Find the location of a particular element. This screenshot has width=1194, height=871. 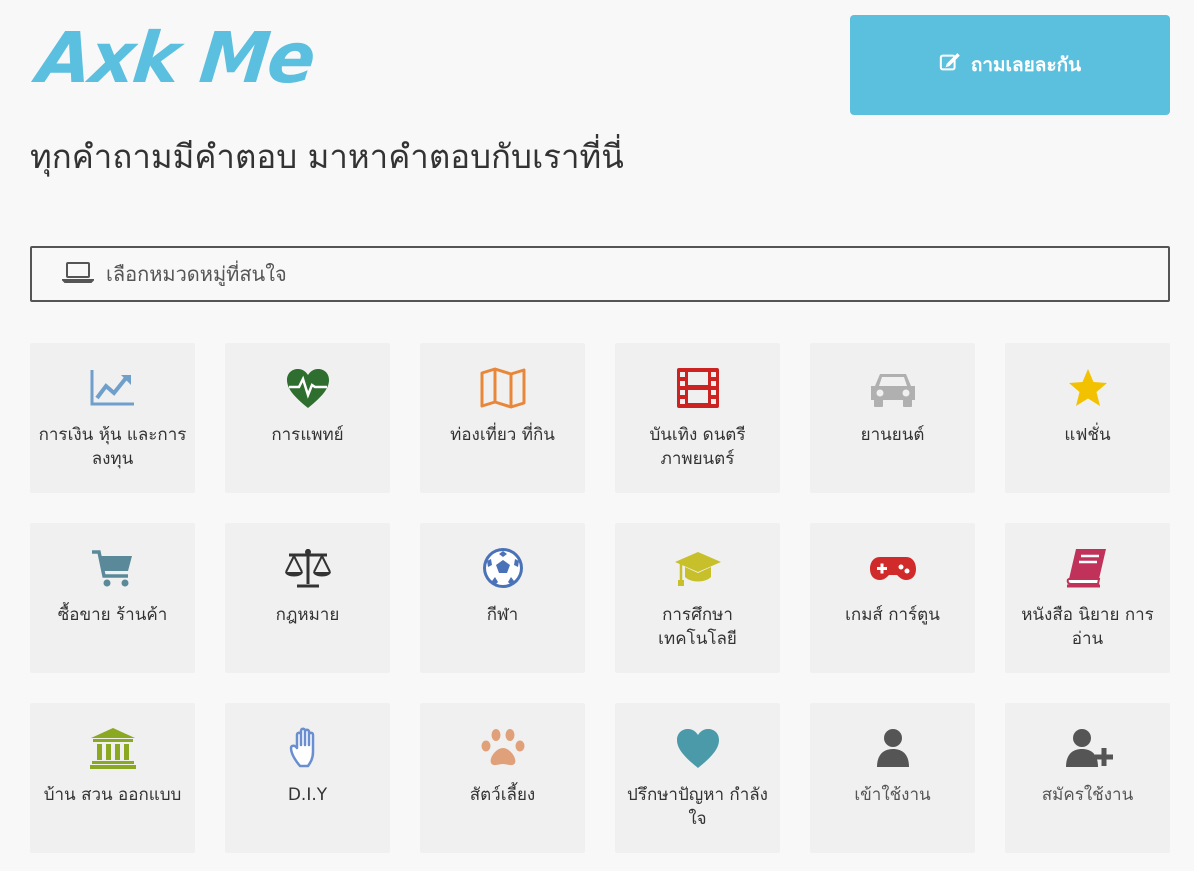

page-tagline: ทุกคำถามมีคำตอบ มาหาคำตอบกับเราที่นี่ is located at coordinates (327, 156).